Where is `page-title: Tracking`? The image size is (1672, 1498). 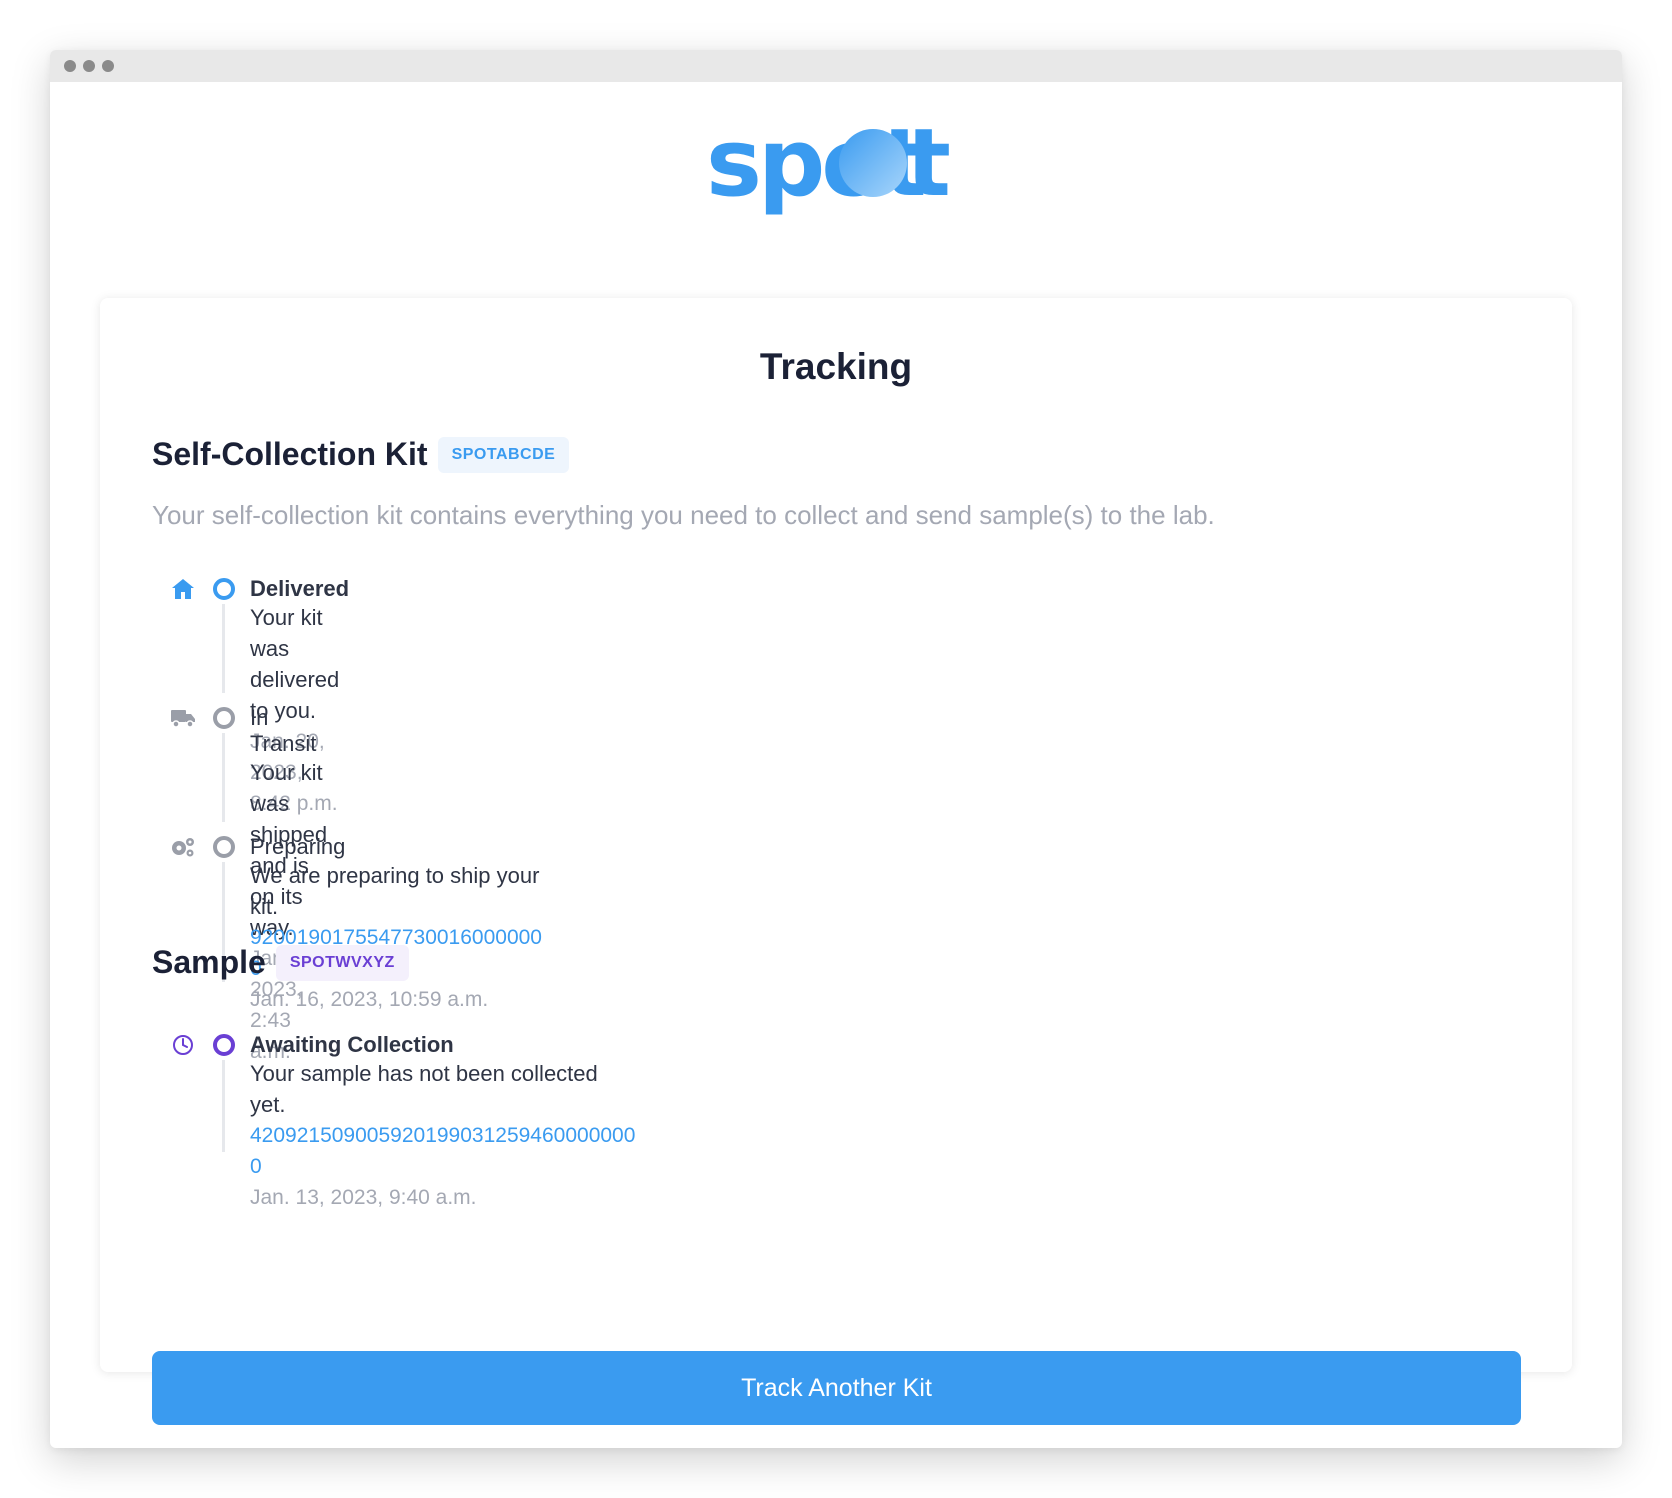 page-title: Tracking is located at coordinates (836, 366).